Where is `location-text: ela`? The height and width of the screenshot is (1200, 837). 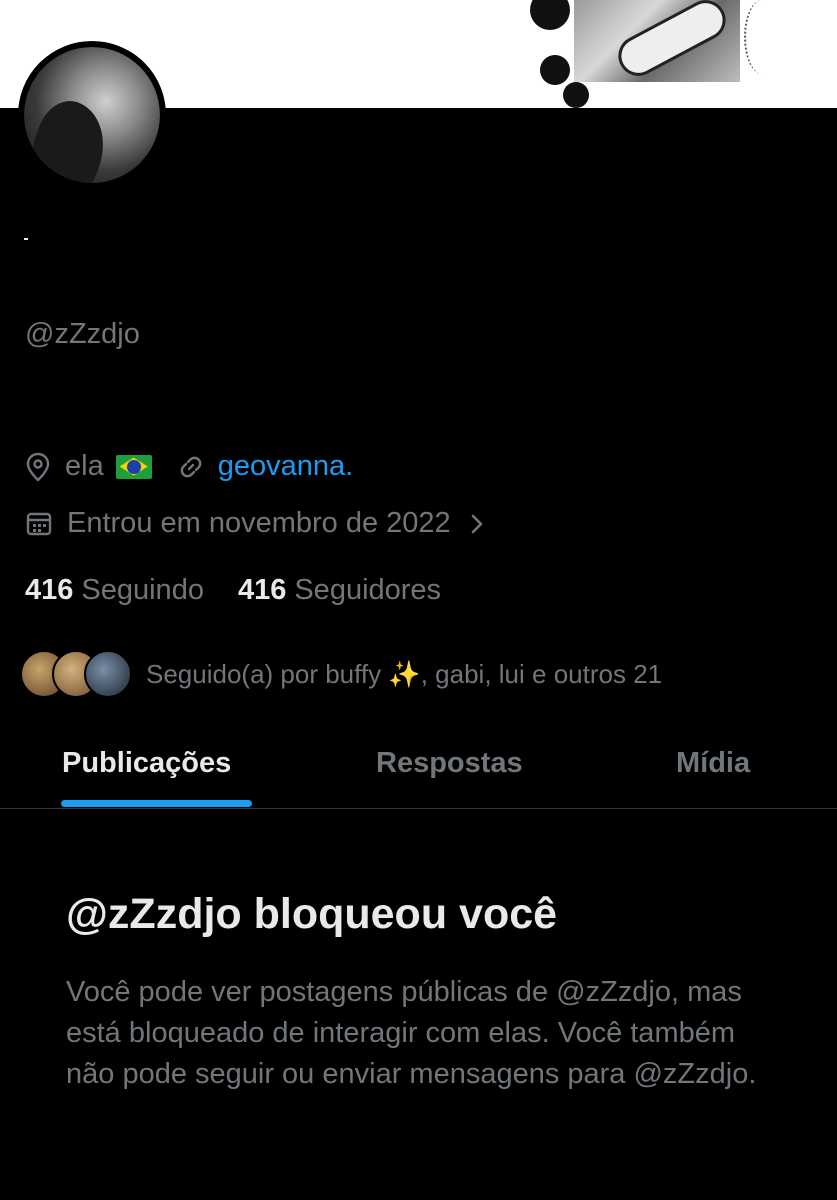
location-text: ela is located at coordinates (84, 466).